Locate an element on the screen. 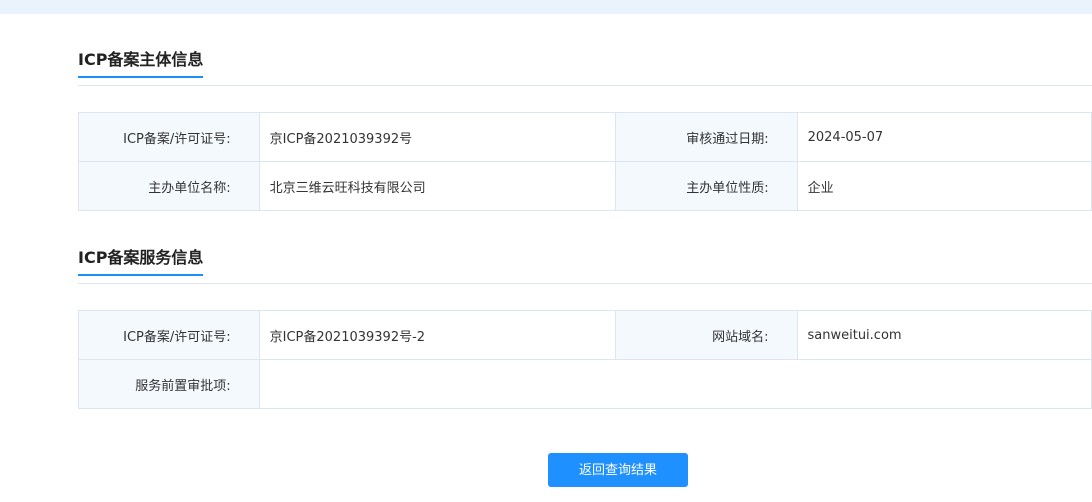 The image size is (1092, 502). field-label-service-icp-number: ICP备案/许可证号: is located at coordinates (169, 335).